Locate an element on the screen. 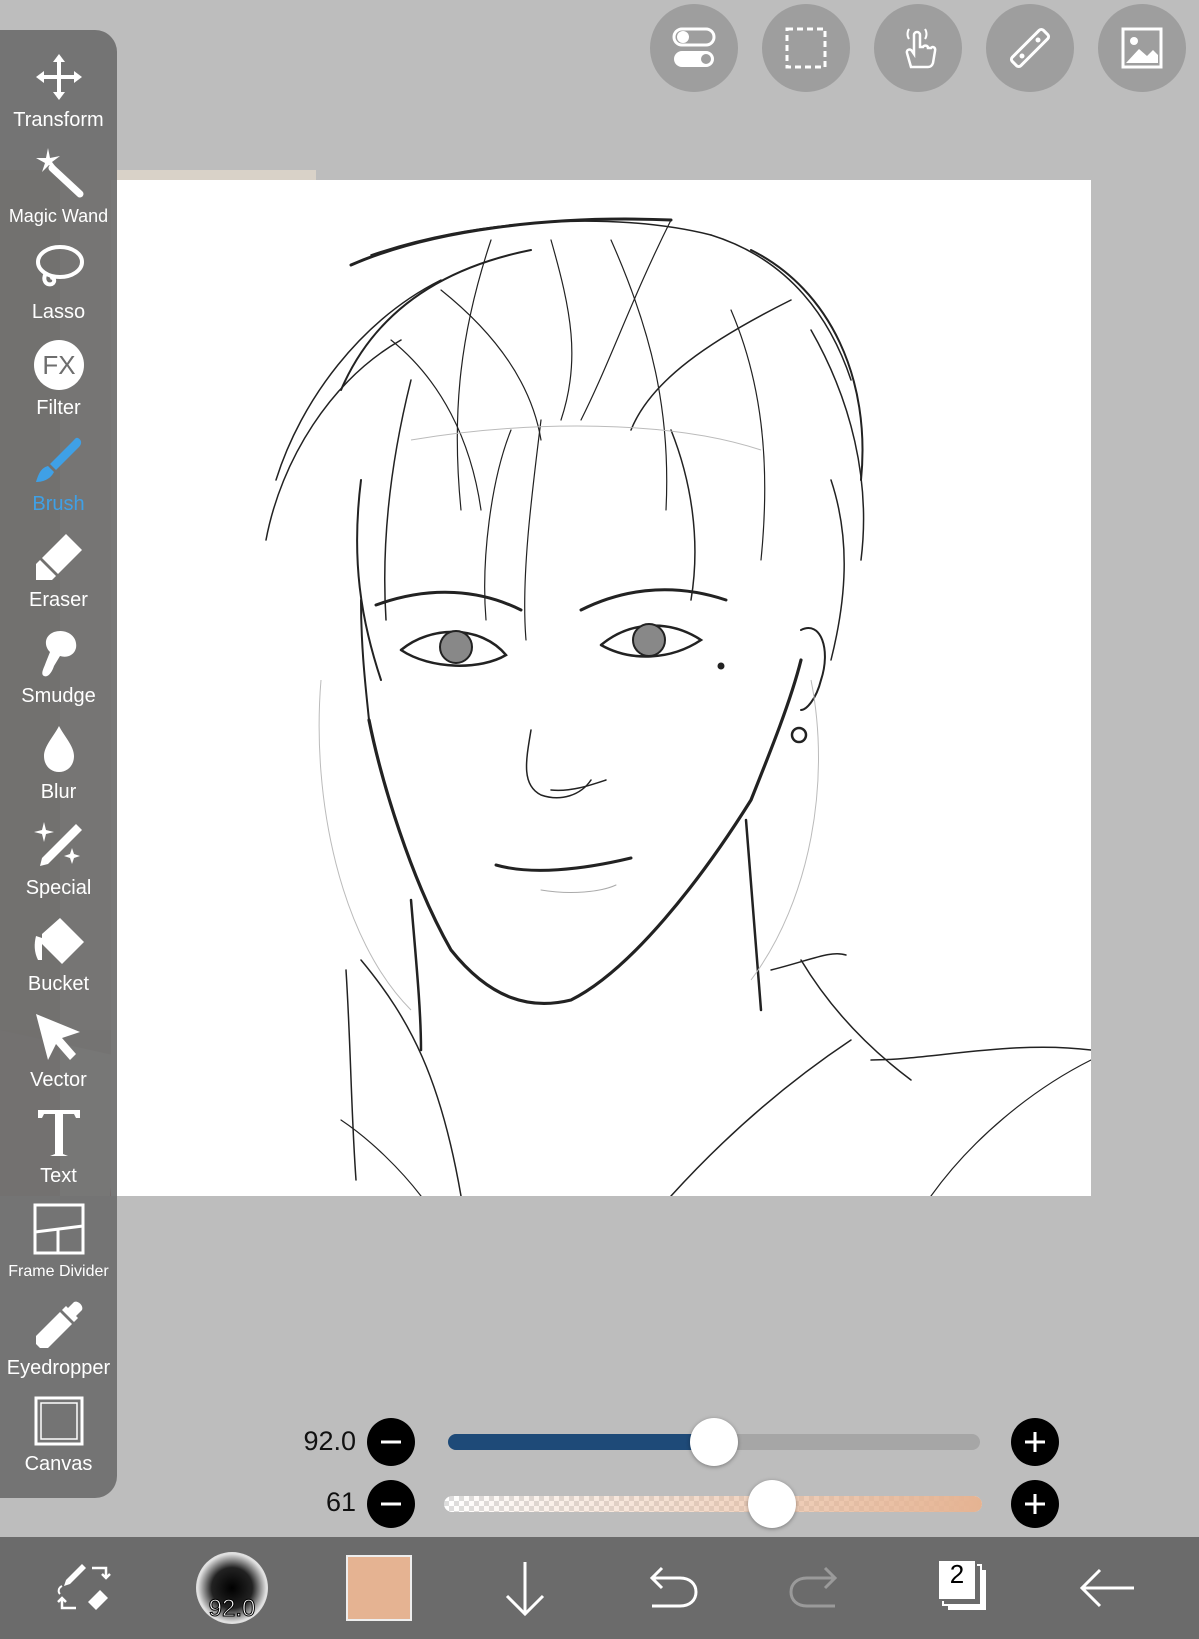 This screenshot has height=1639, width=1199. tool-filter: FX Filter is located at coordinates (58, 383).